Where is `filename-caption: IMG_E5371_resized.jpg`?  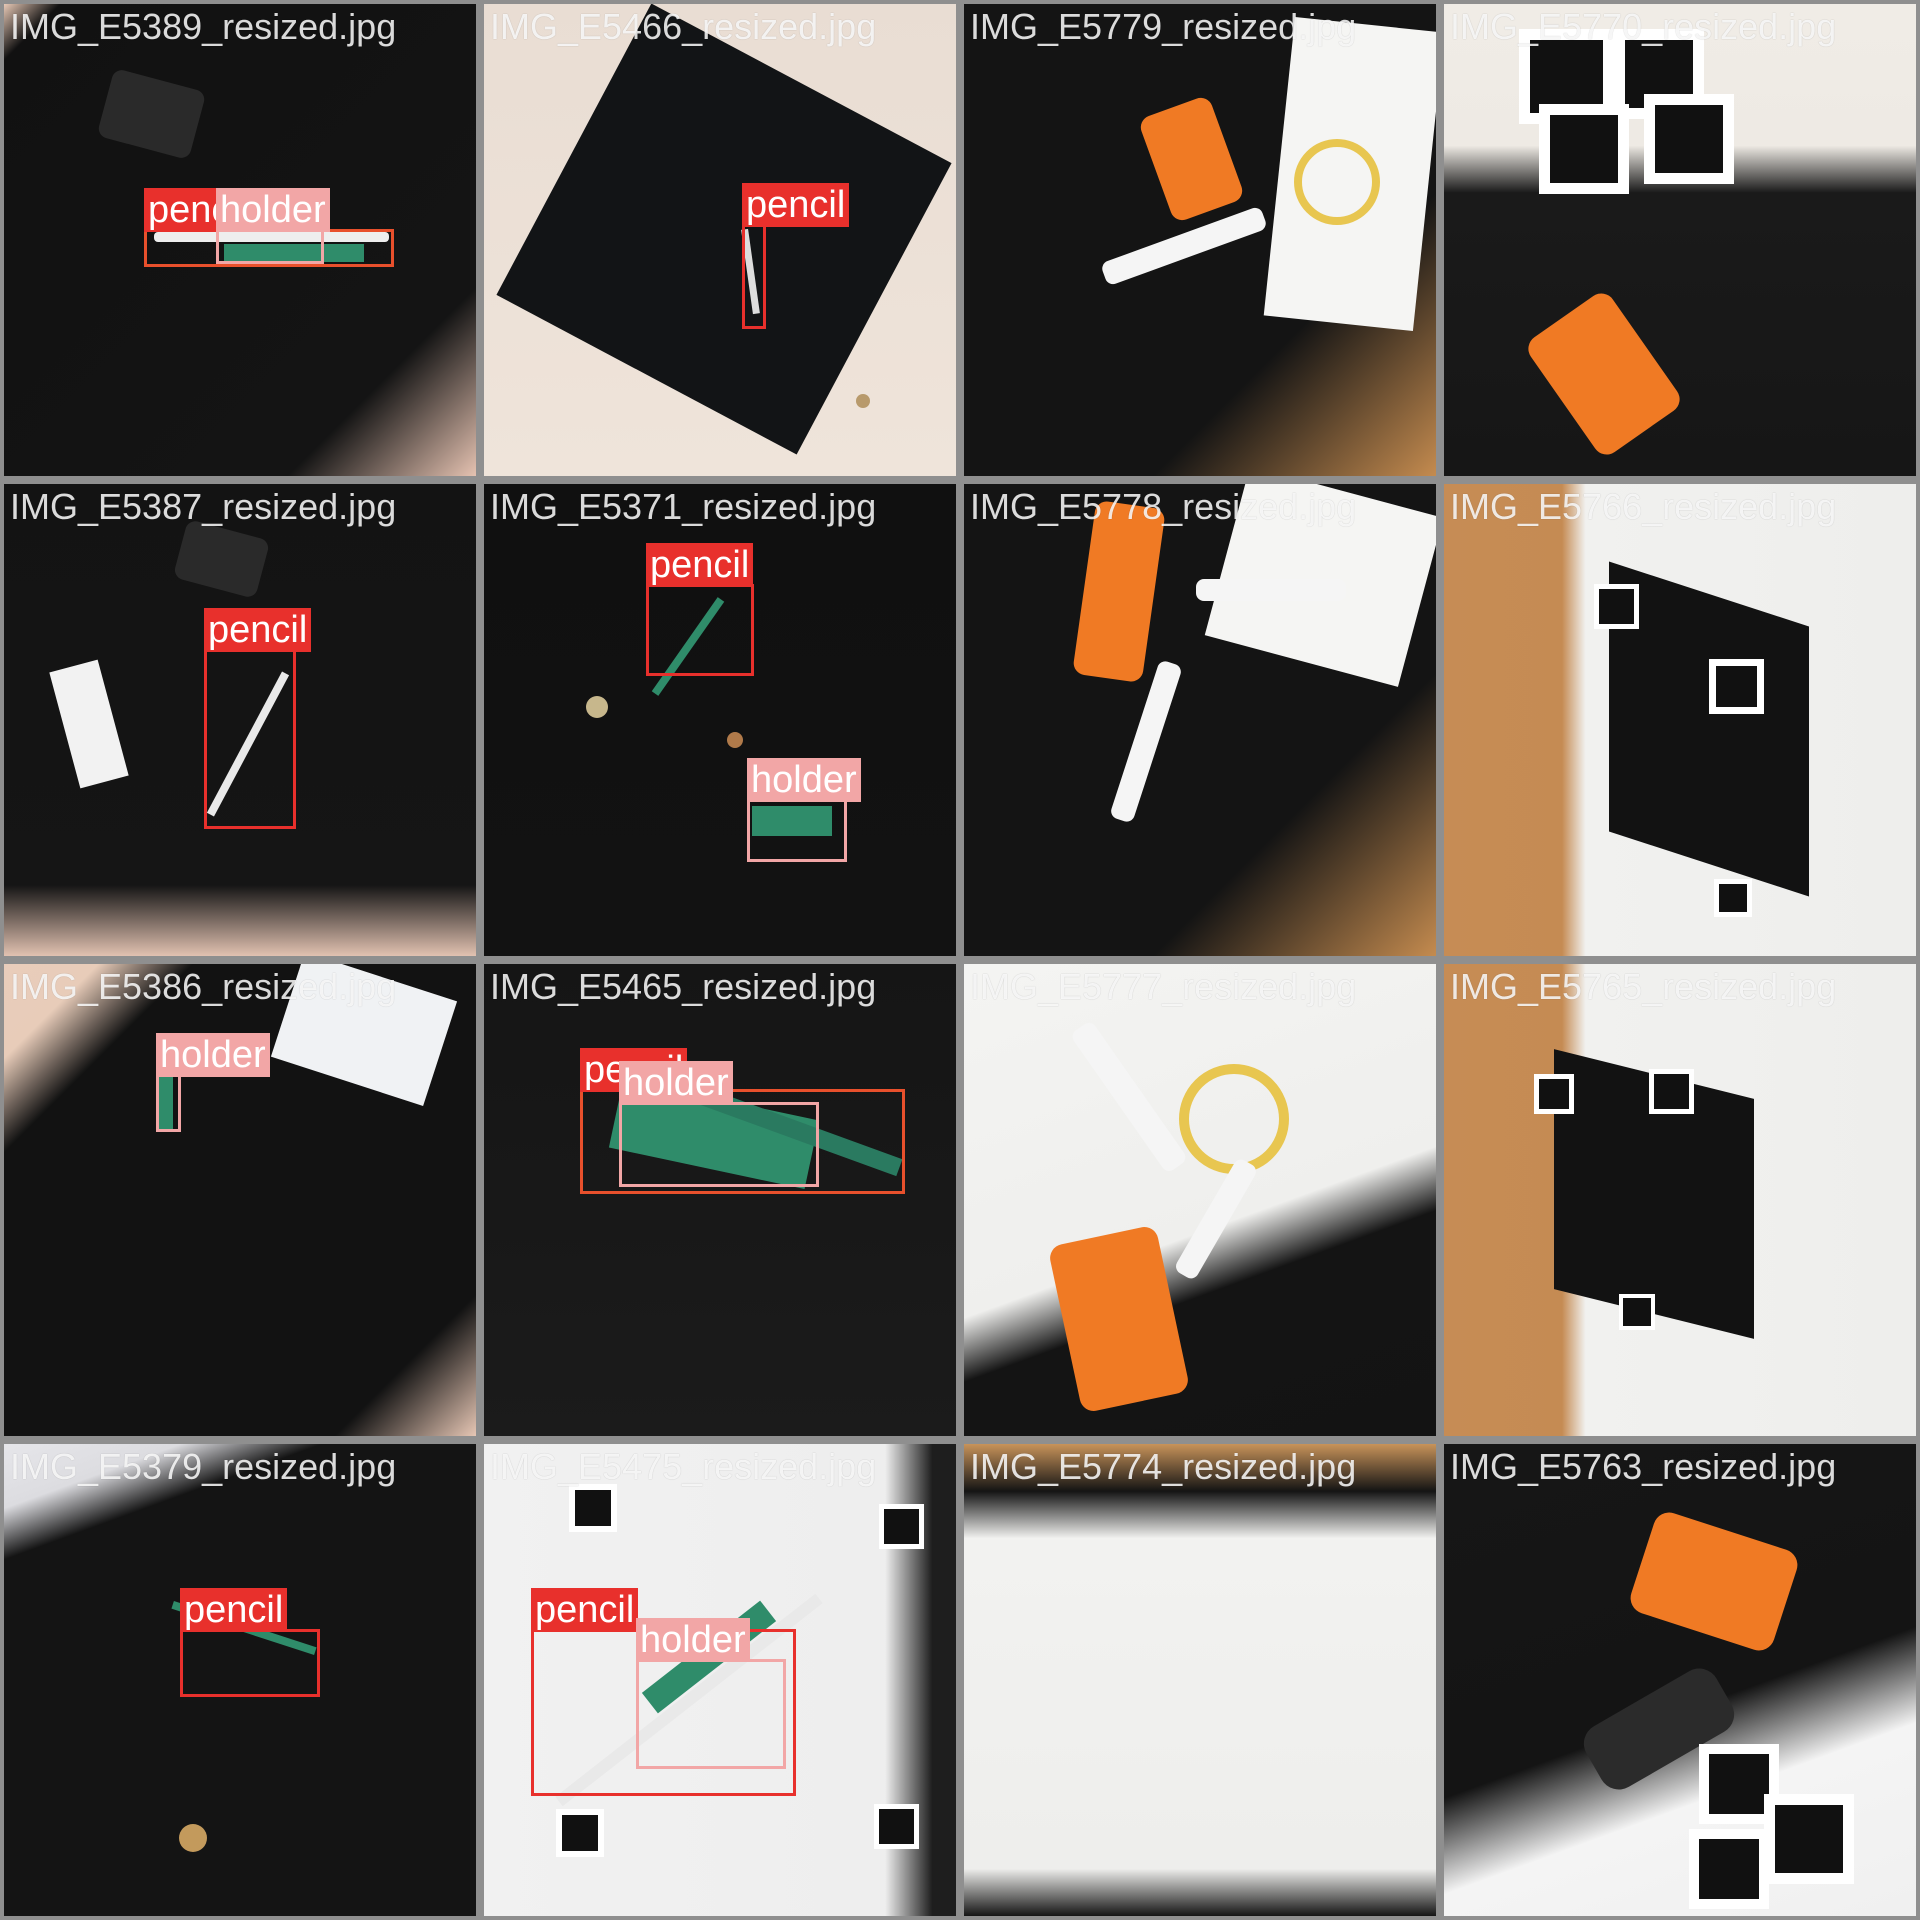
filename-caption: IMG_E5371_resized.jpg is located at coordinates (683, 506).